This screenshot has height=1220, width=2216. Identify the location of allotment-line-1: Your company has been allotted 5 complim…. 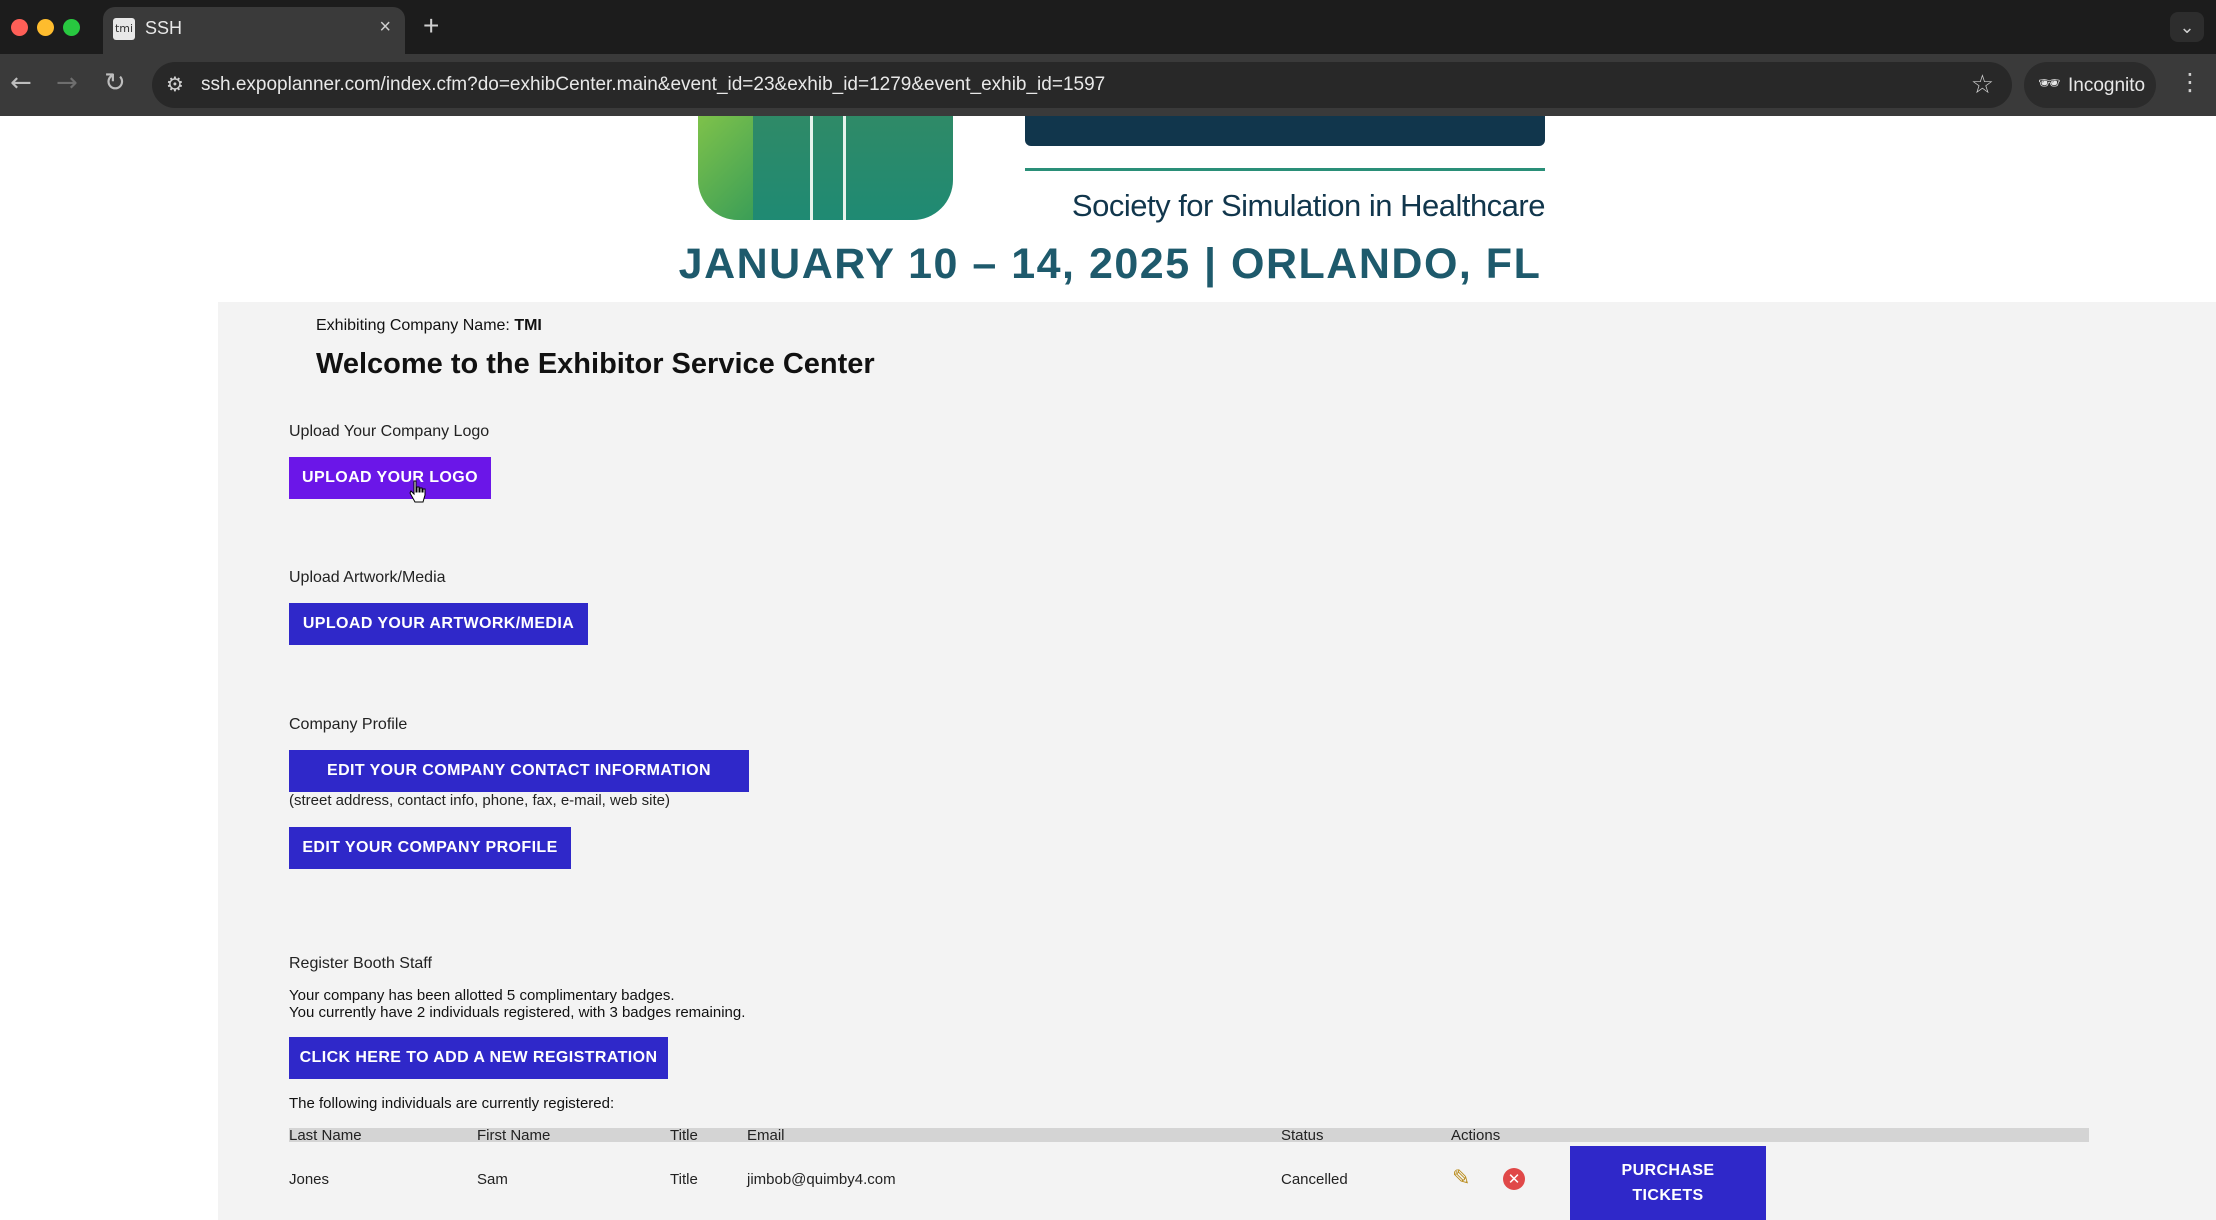
(482, 995).